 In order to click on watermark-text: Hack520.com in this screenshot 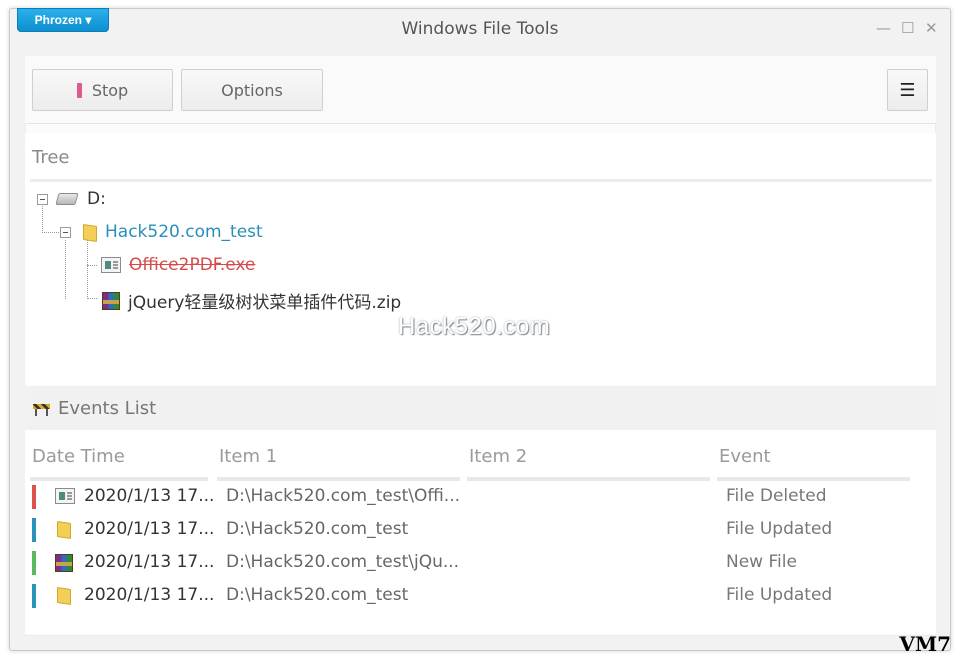, I will do `click(474, 326)`.